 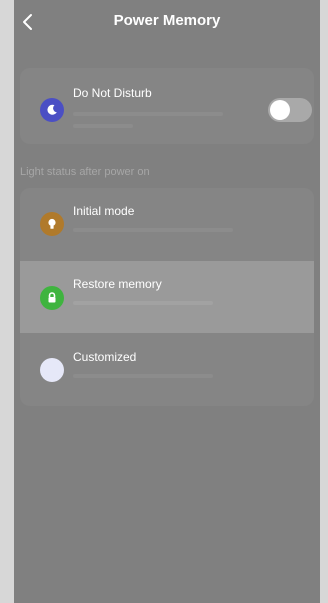 I want to click on mode-option-restore-memory: Restore memory, so click(x=167, y=297).